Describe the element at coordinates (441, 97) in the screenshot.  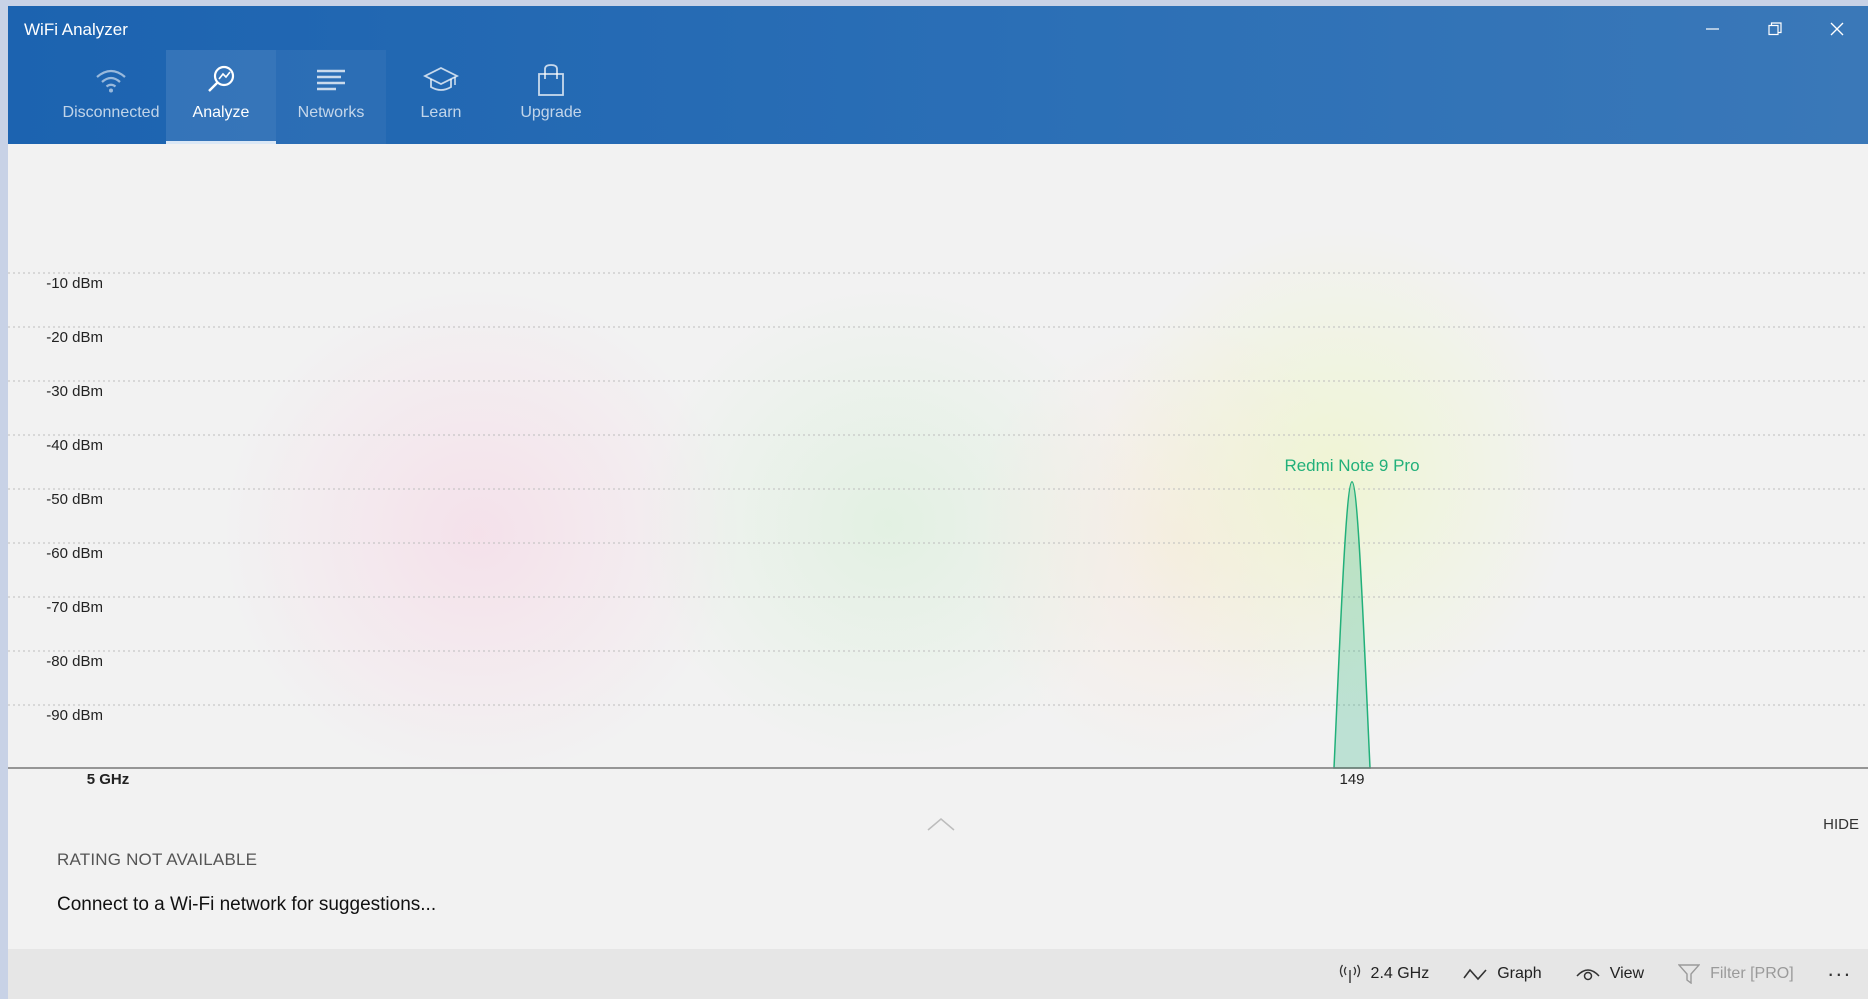
I see `nav-item-learn: Learn` at that location.